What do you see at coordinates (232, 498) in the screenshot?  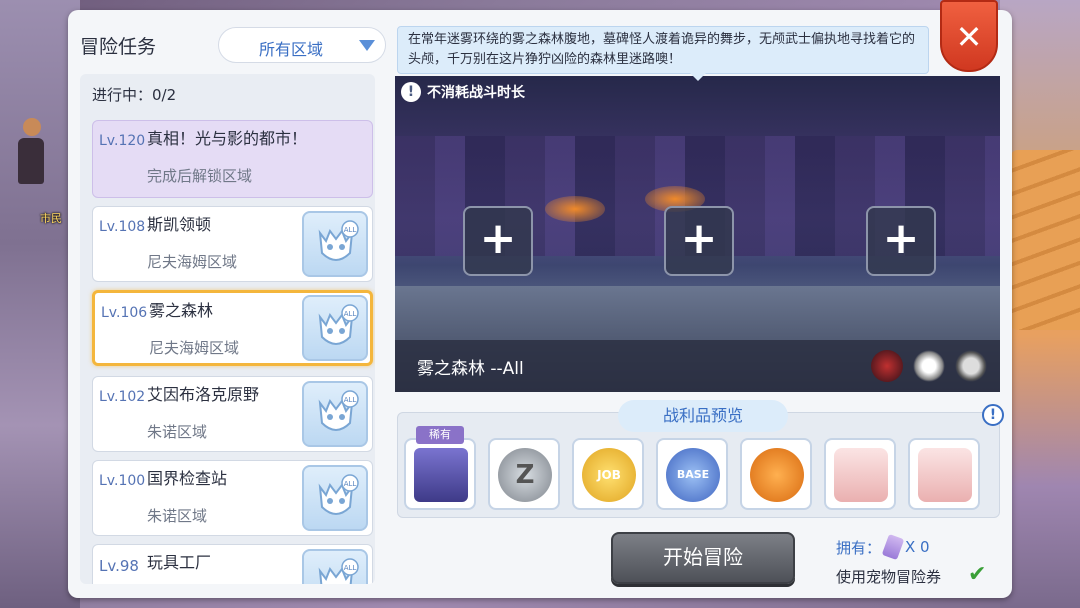 I see `quest-item: Lv.100 国界检查站 朱诺区域 ALL` at bounding box center [232, 498].